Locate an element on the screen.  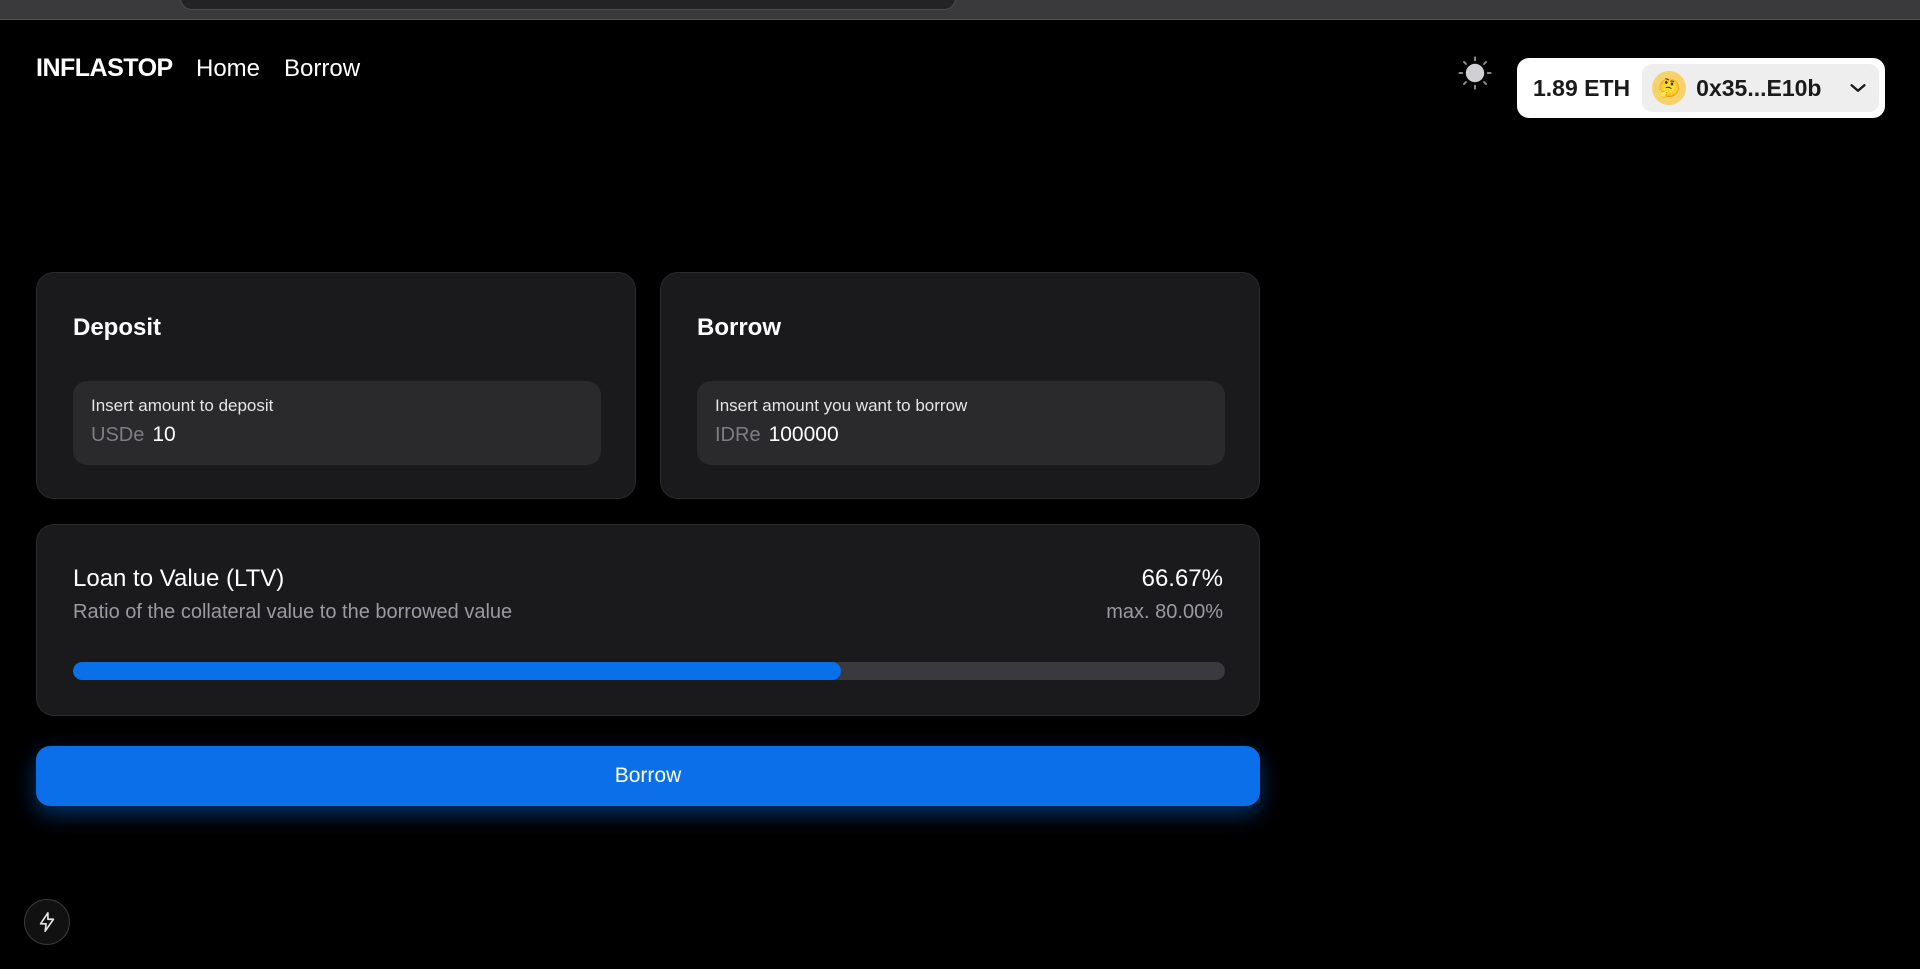
borrow-title: Borrow is located at coordinates (739, 327).